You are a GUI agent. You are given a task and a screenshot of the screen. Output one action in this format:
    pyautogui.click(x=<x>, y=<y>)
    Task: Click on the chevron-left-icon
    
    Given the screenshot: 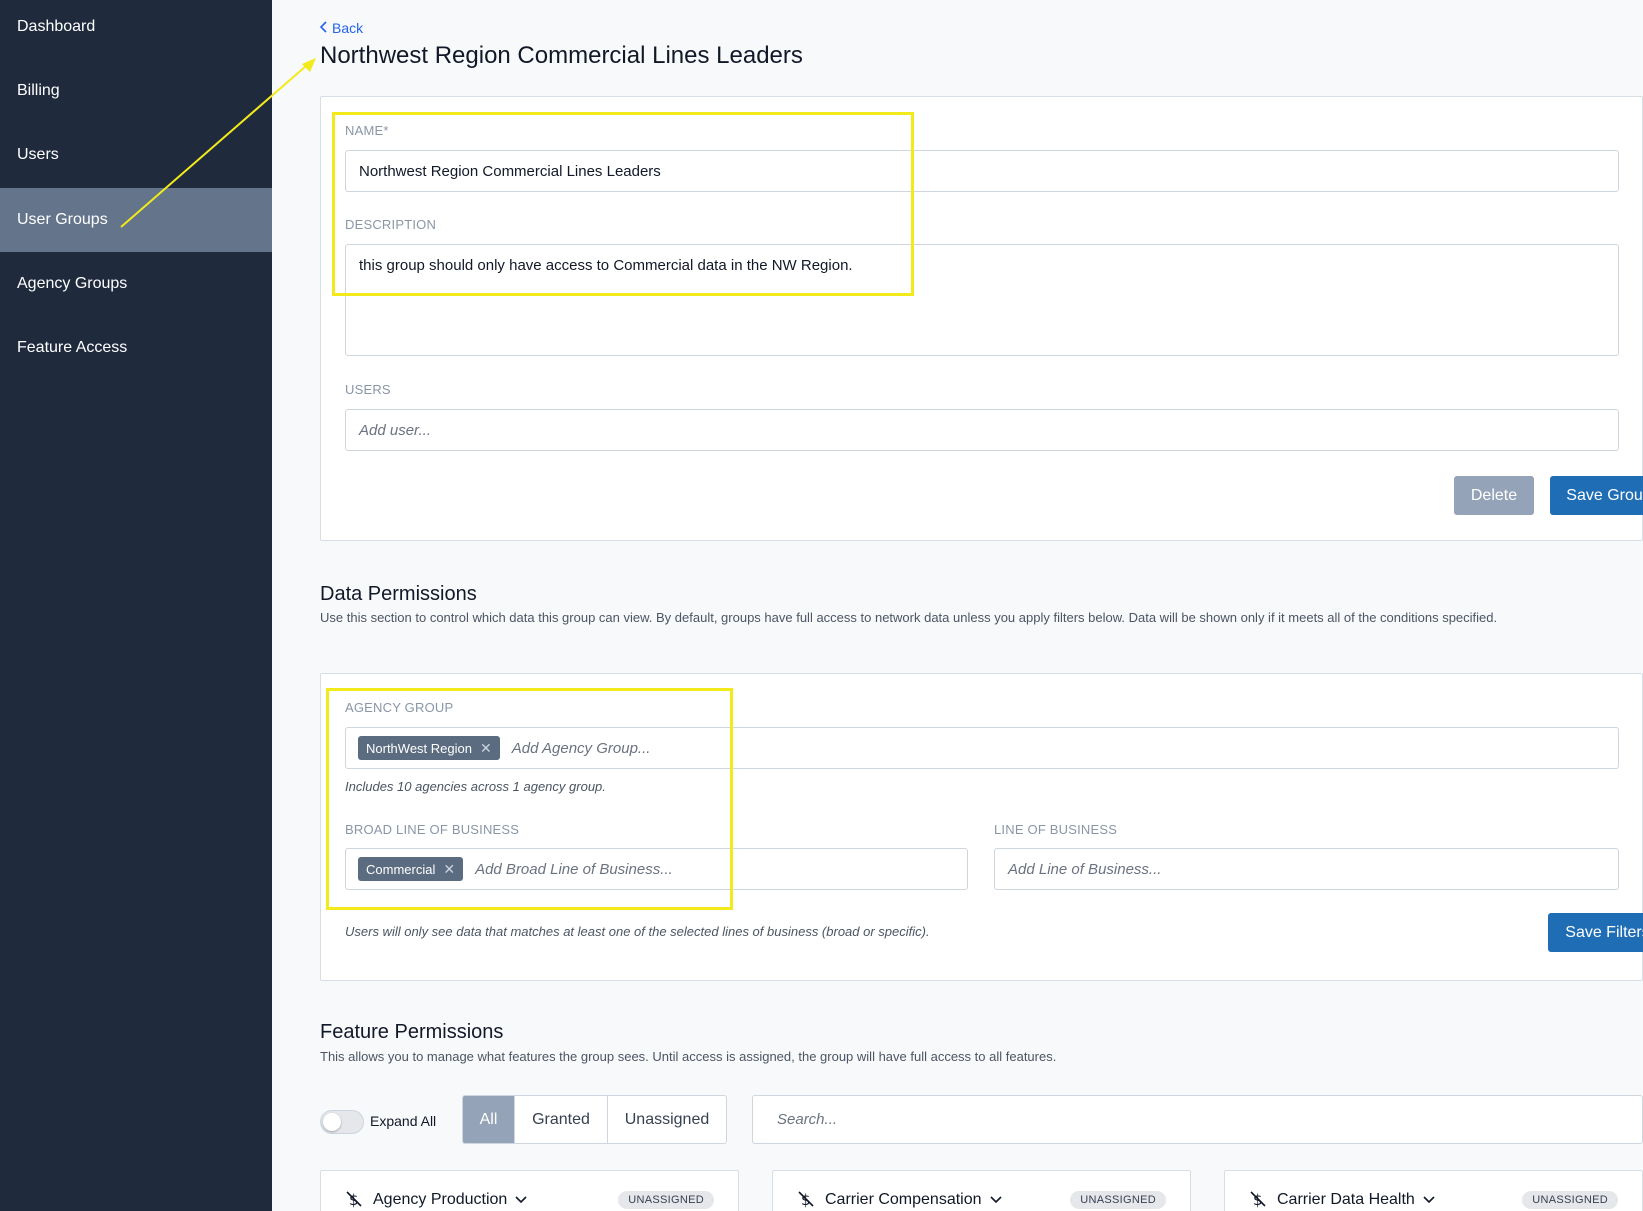 What is the action you would take?
    pyautogui.click(x=323, y=28)
    